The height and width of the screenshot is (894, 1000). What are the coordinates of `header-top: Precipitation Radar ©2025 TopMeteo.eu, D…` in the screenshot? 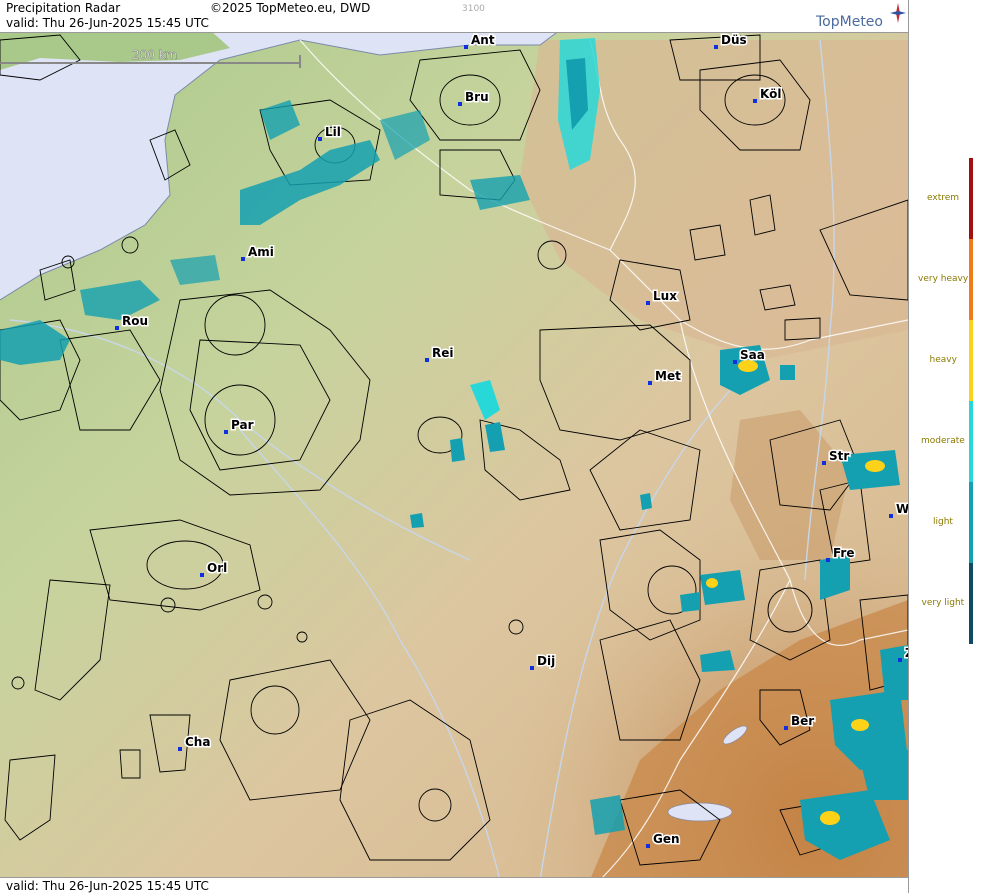 It's located at (454, 16).